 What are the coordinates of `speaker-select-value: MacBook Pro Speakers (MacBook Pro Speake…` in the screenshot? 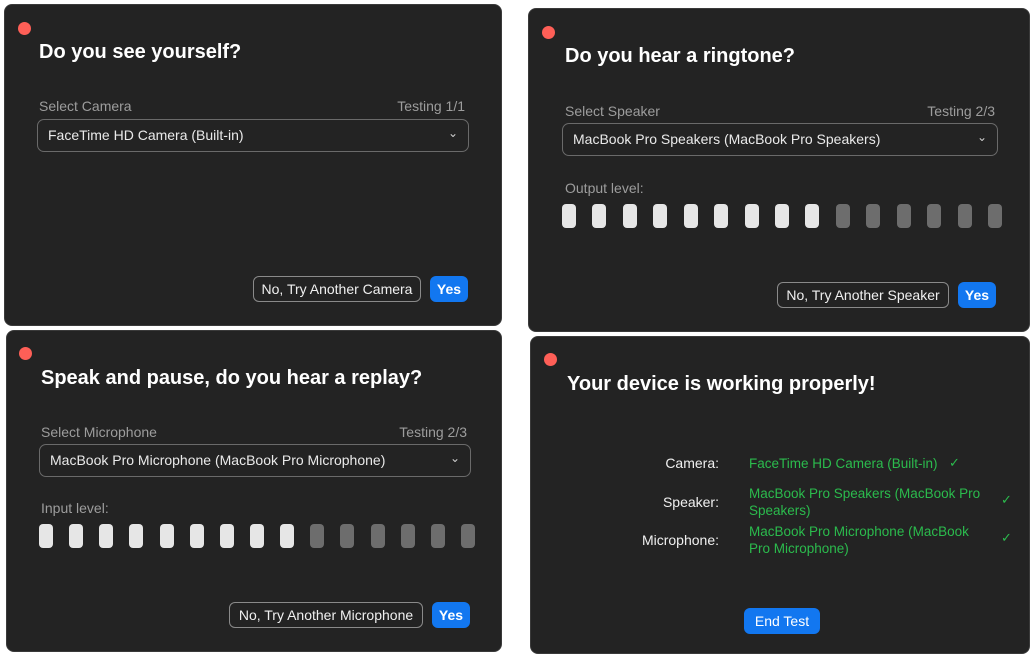 It's located at (727, 139).